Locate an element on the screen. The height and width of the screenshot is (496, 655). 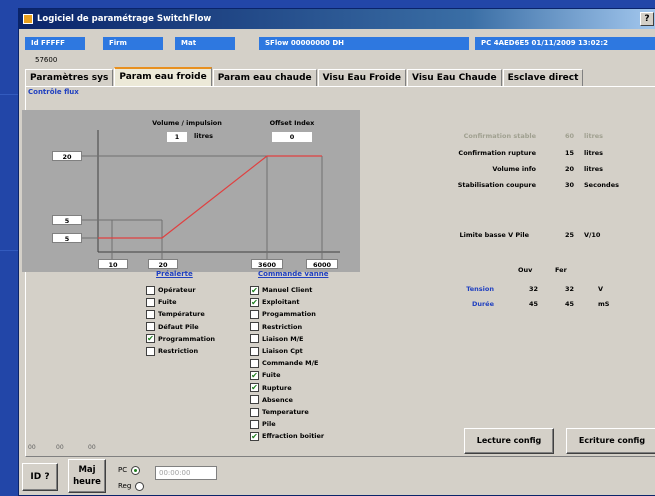
offset-value: 0 is located at coordinates (292, 137).